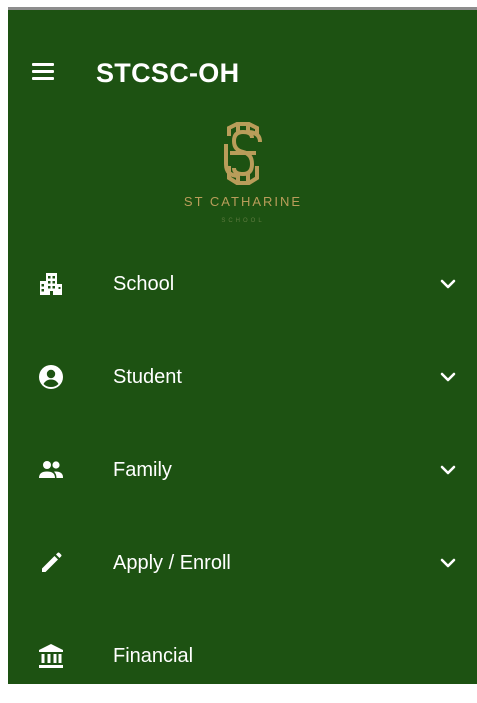 The width and height of the screenshot is (477, 703). Describe the element at coordinates (168, 73) in the screenshot. I see `app-title: STCSC-OH` at that location.